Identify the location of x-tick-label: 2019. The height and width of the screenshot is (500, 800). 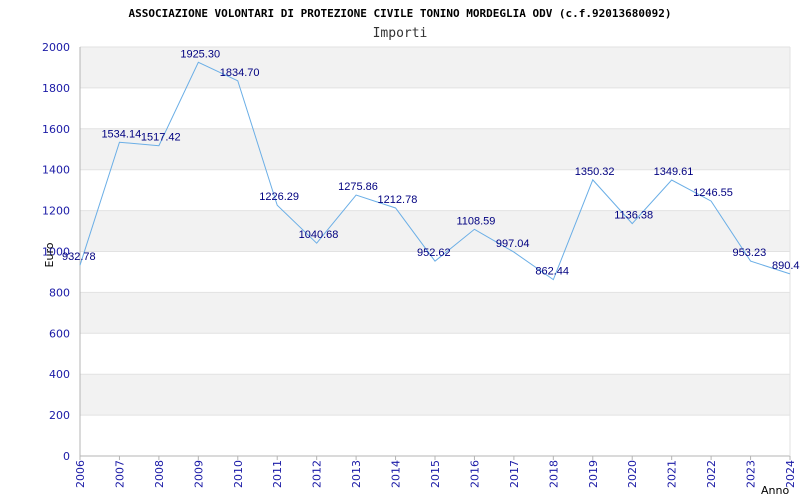
(593, 474).